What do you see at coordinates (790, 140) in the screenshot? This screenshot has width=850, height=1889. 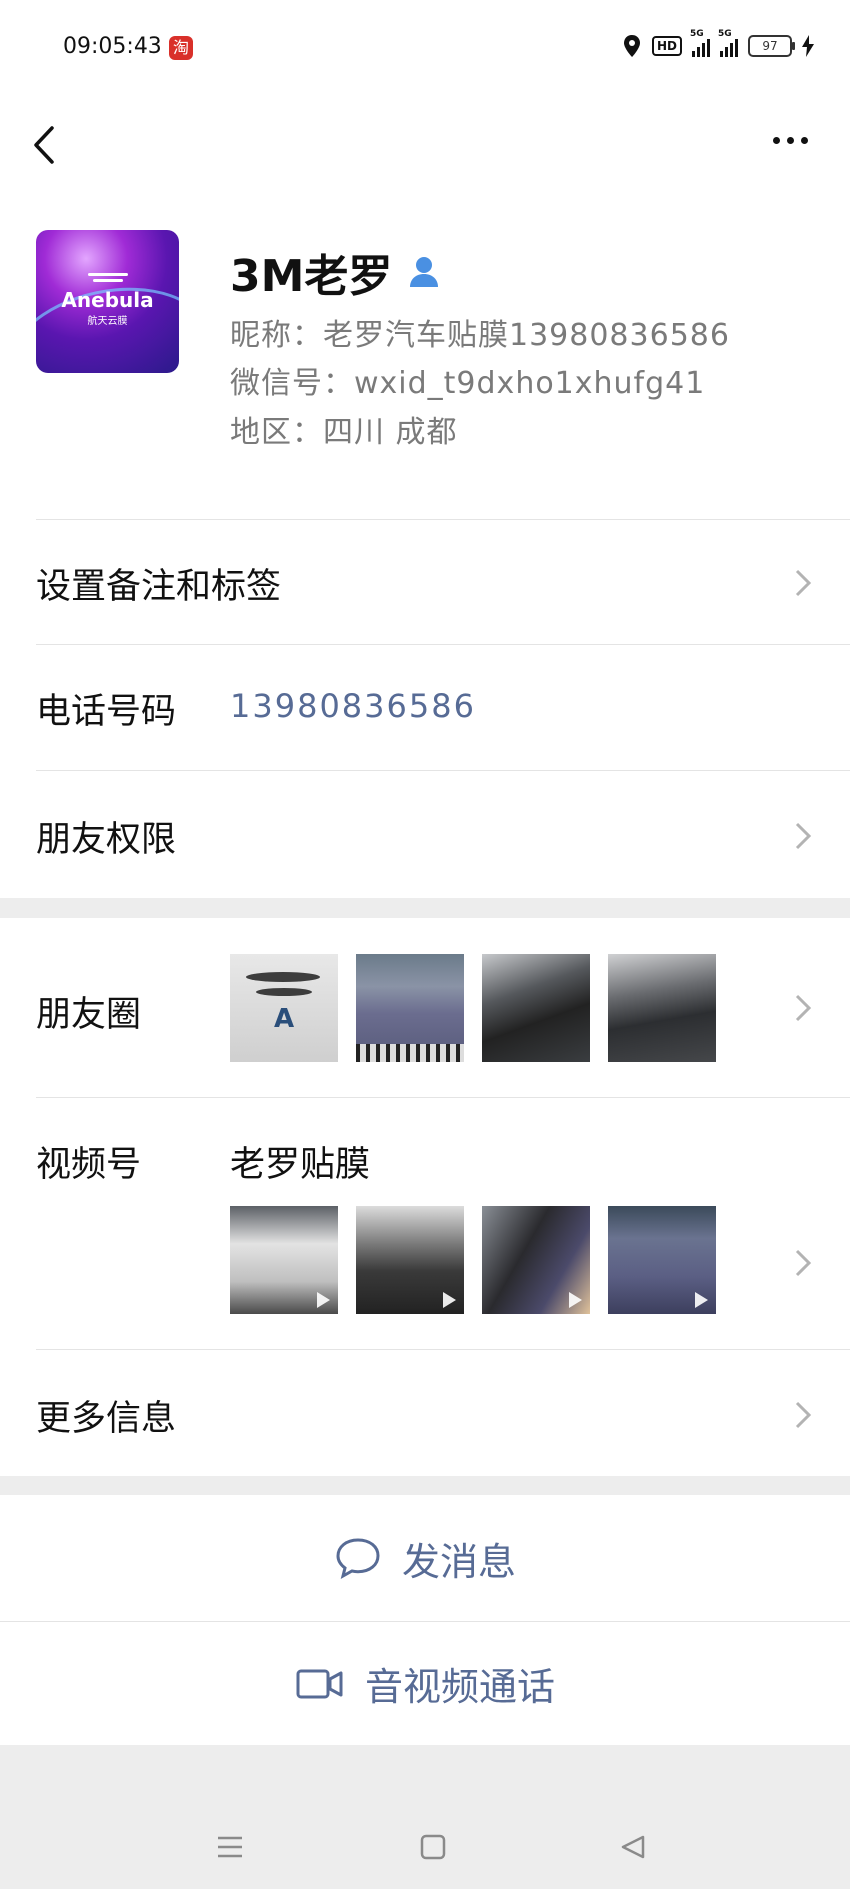 I see `more-options-icon` at bounding box center [790, 140].